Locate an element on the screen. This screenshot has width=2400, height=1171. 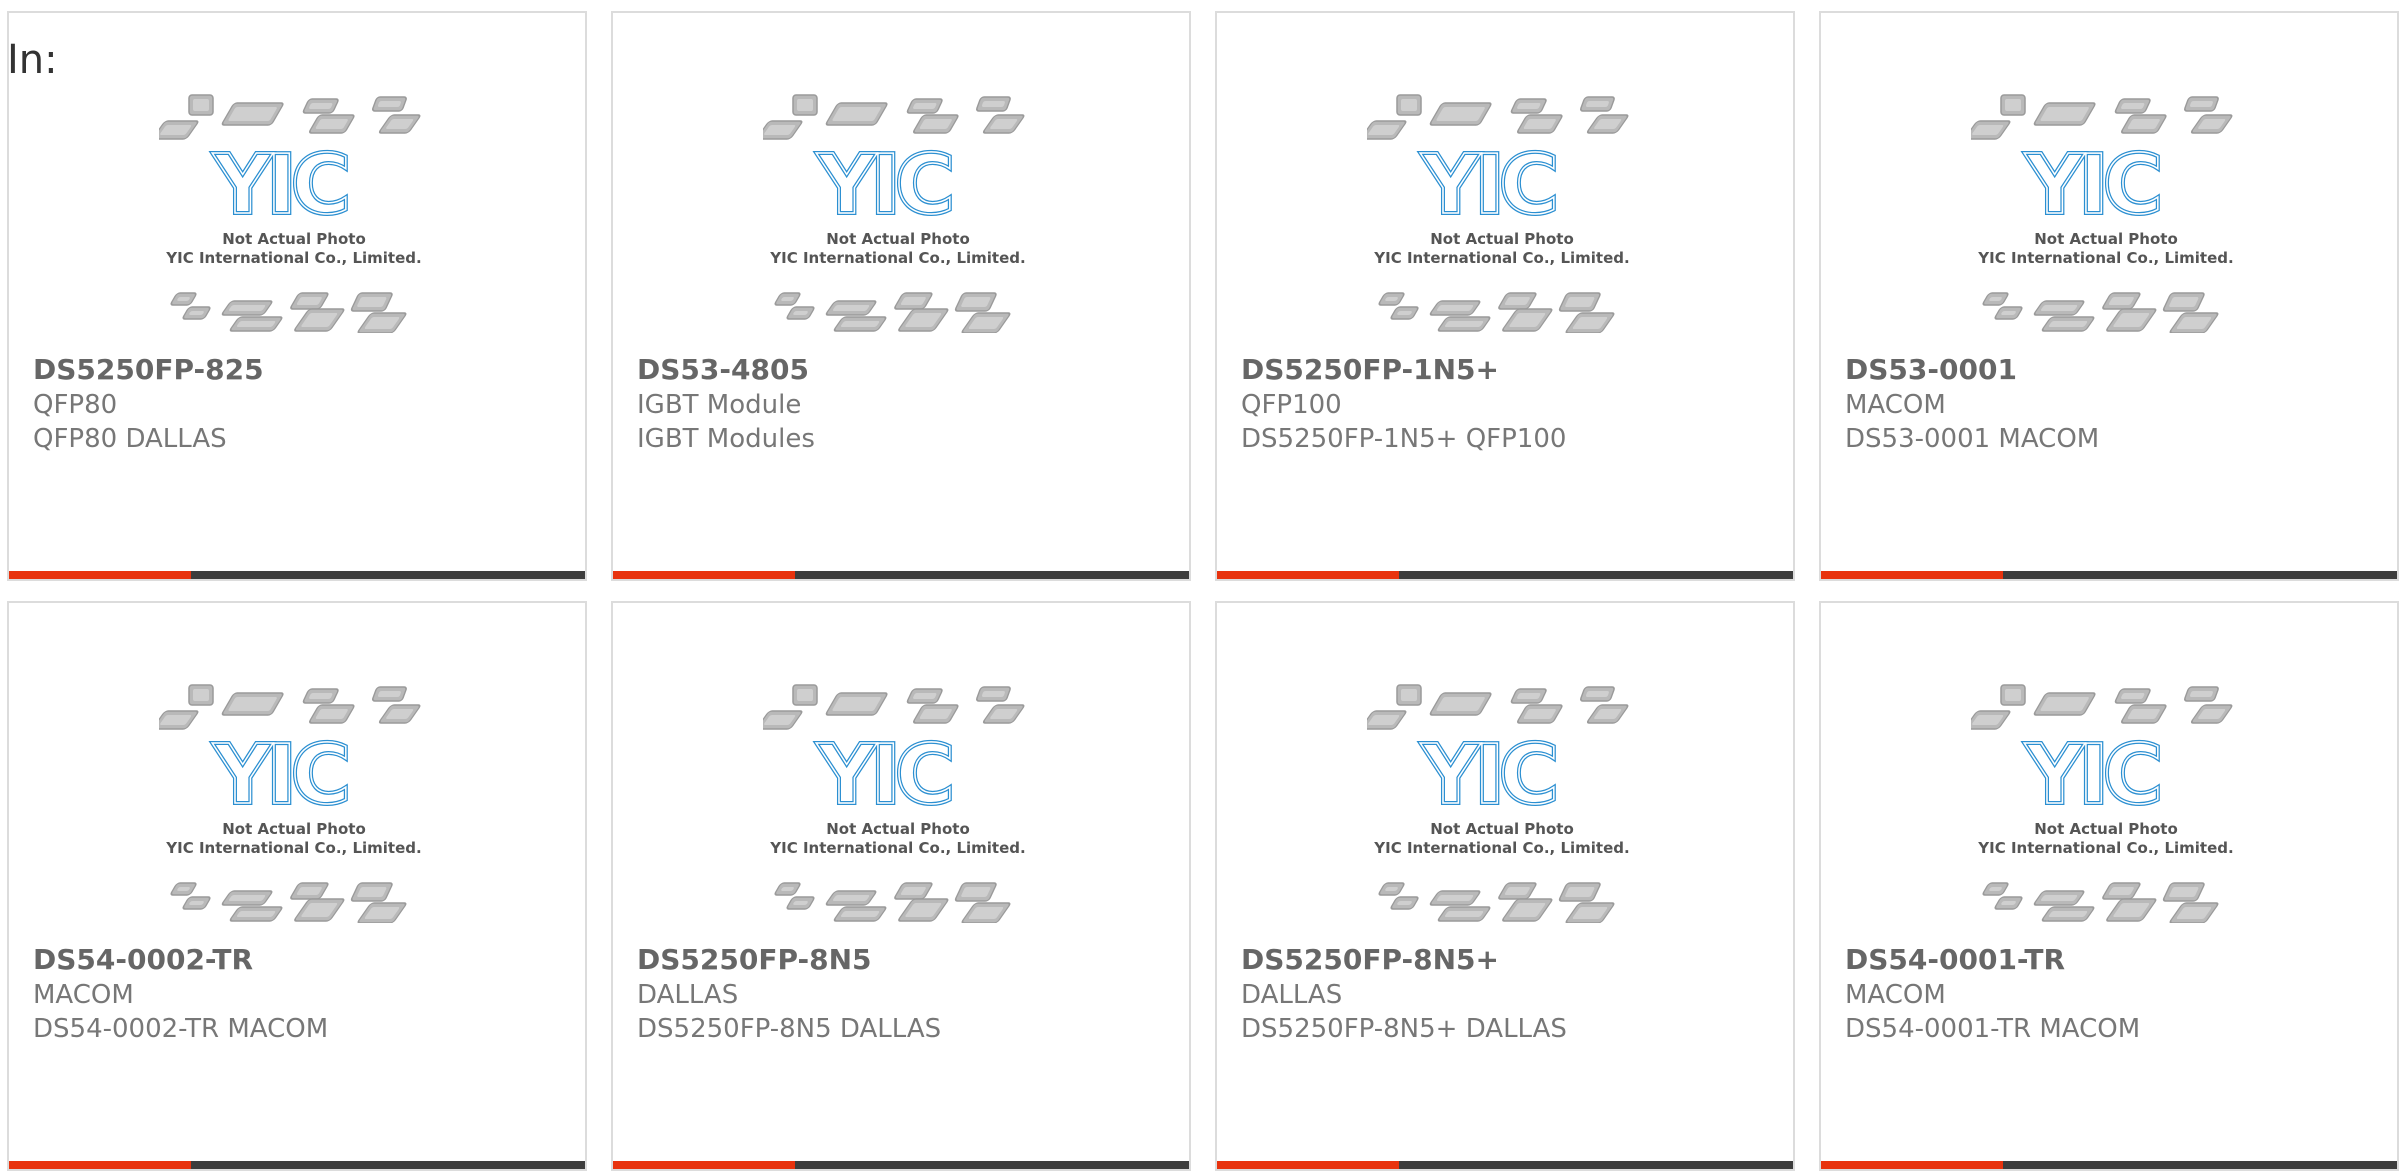
part-number: DS53-0001 is located at coordinates (1931, 369).